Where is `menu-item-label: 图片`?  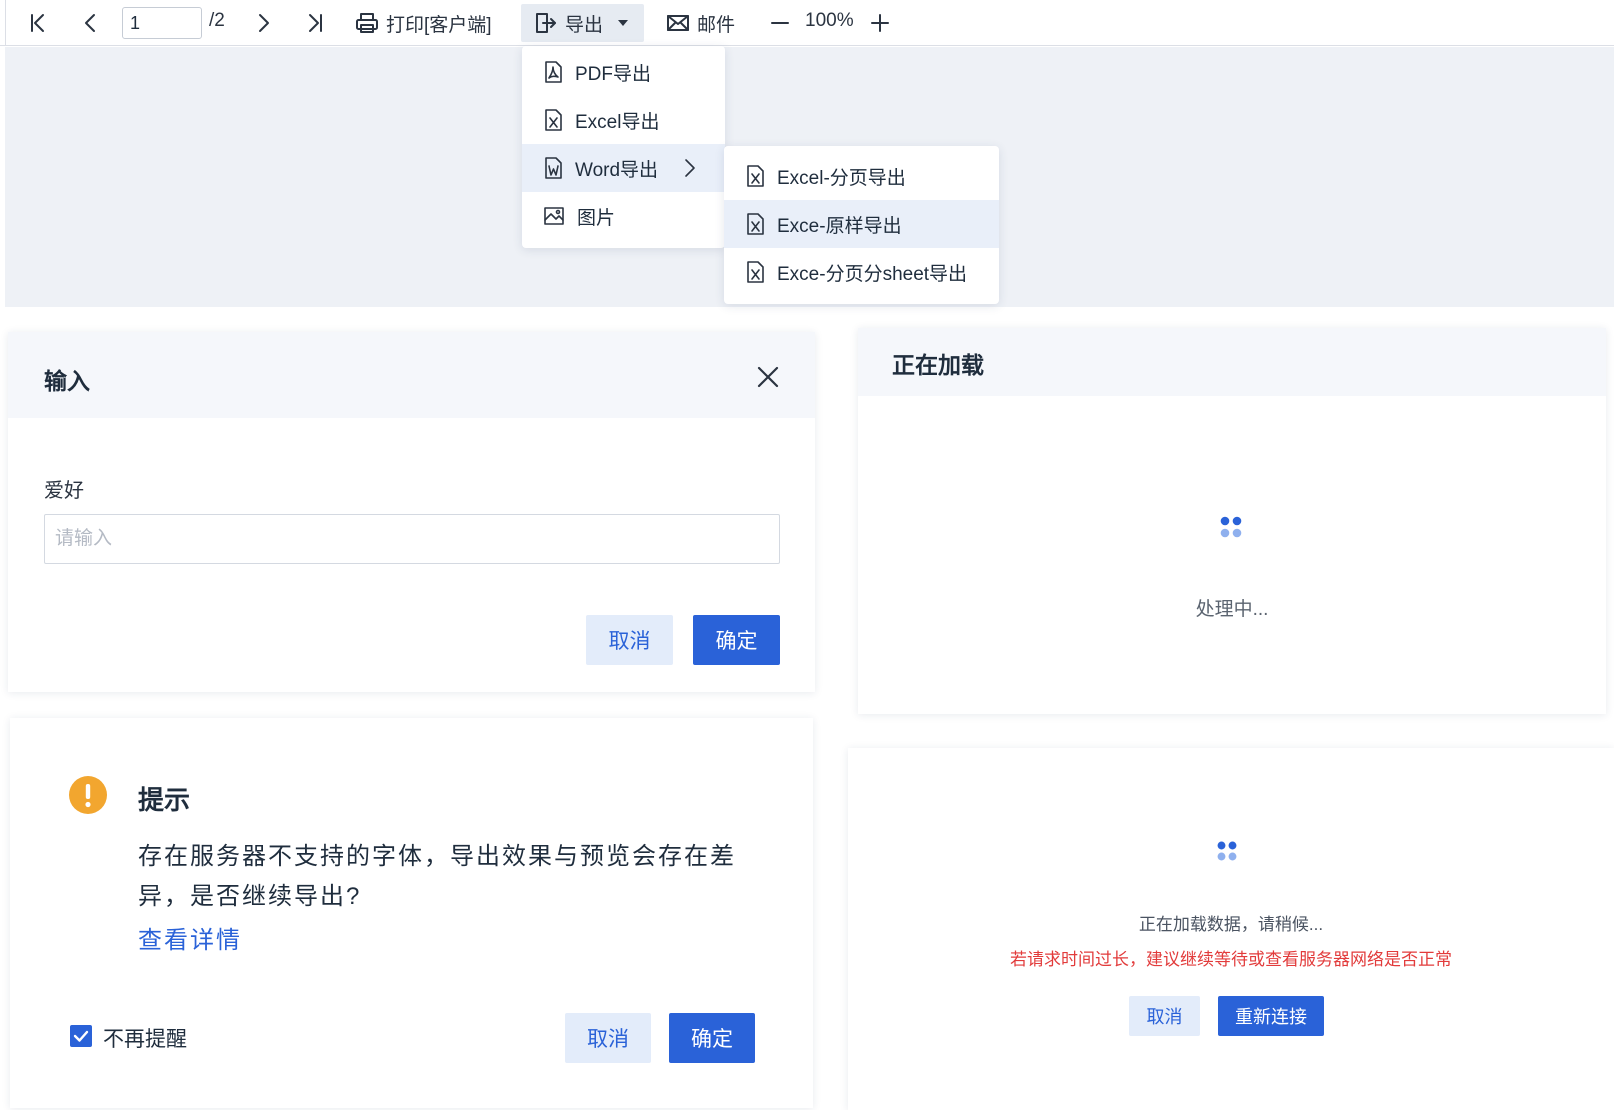 menu-item-label: 图片 is located at coordinates (596, 218).